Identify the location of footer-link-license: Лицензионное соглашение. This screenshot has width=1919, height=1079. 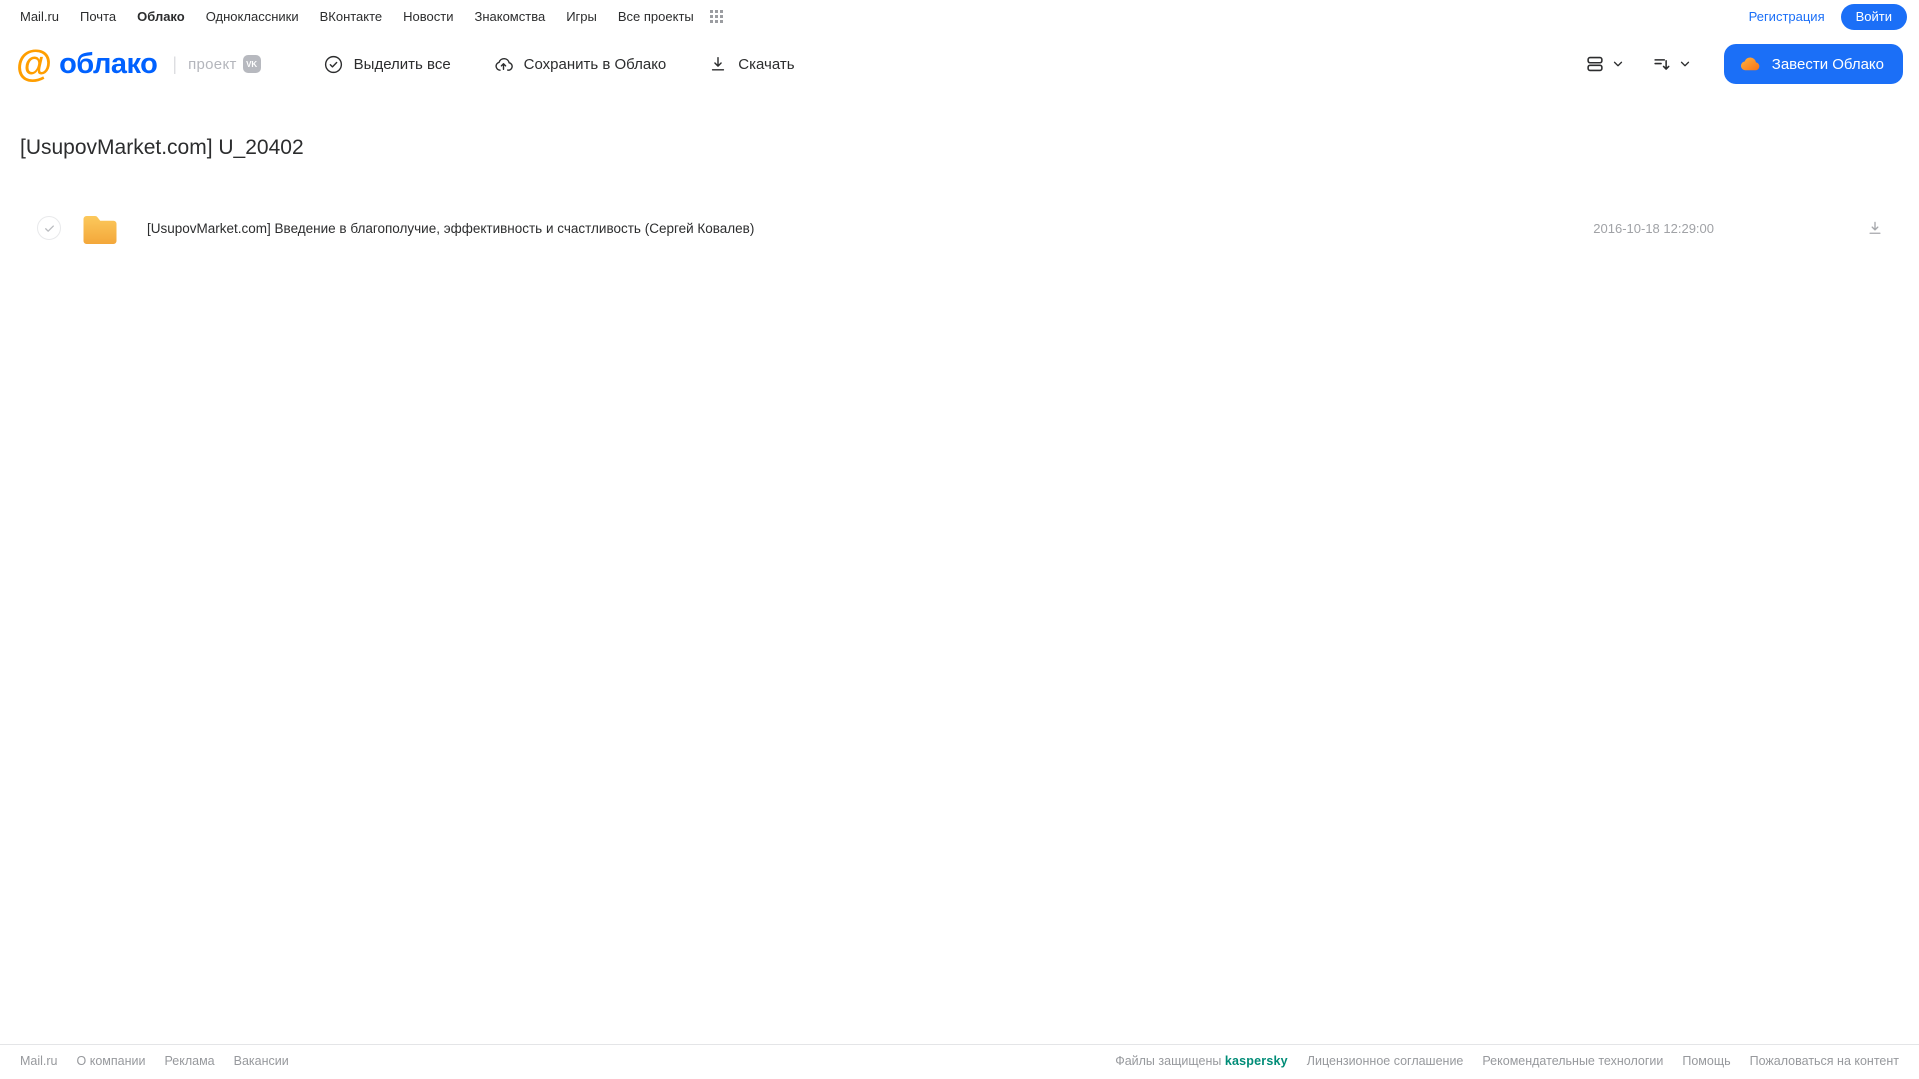
(1385, 1061).